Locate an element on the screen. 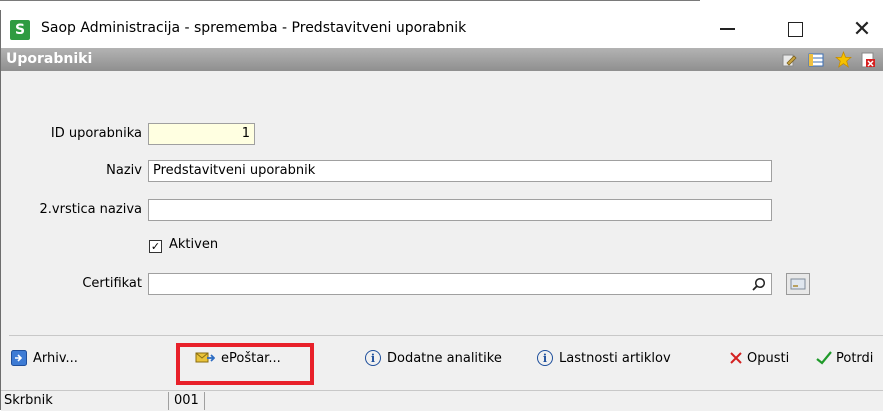 The width and height of the screenshot is (883, 411). minimize-icon is located at coordinates (727, 29).